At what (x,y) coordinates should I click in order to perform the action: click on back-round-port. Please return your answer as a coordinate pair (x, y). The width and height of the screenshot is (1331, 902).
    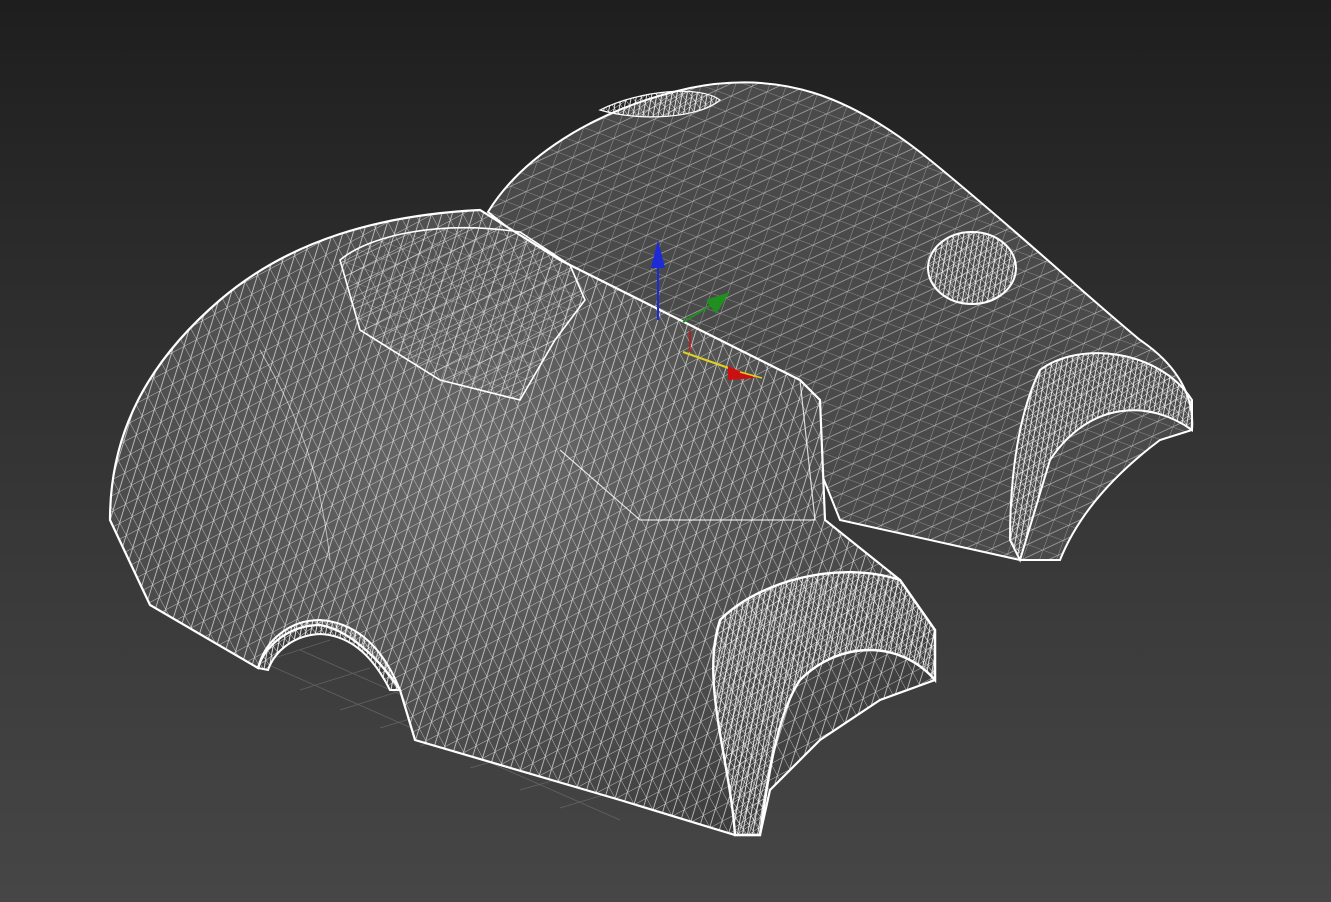
    Looking at the image, I should click on (972, 268).